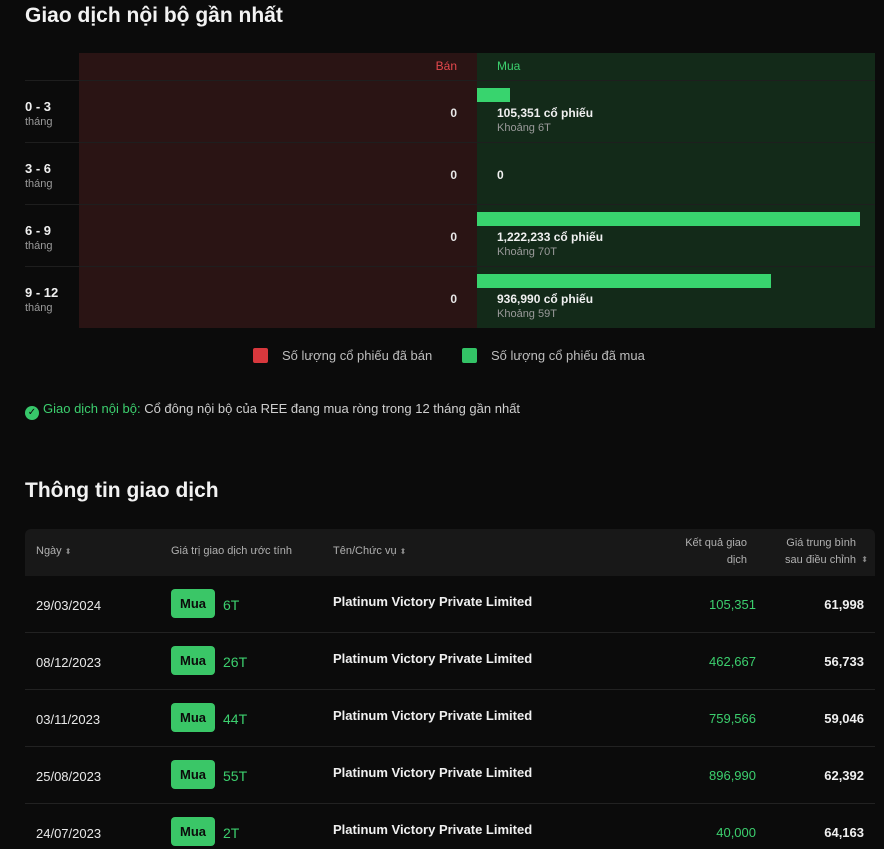  What do you see at coordinates (38, 168) in the screenshot?
I see `period-range: 3 - 6` at bounding box center [38, 168].